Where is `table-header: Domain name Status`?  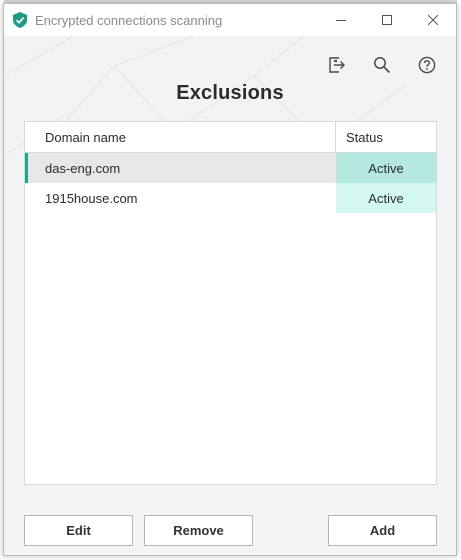 table-header: Domain name Status is located at coordinates (230, 137).